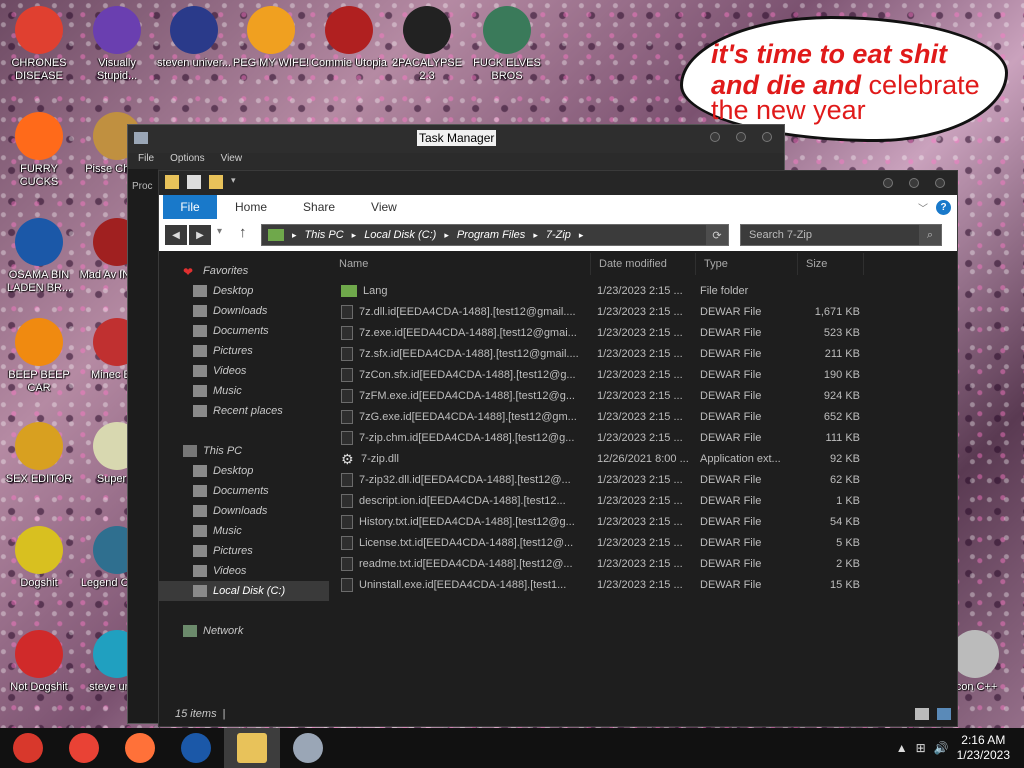 This screenshot has width=1024, height=768. I want to click on table-row: Lang 1/23/2023 2:15 ... File folder, so click(644, 290).